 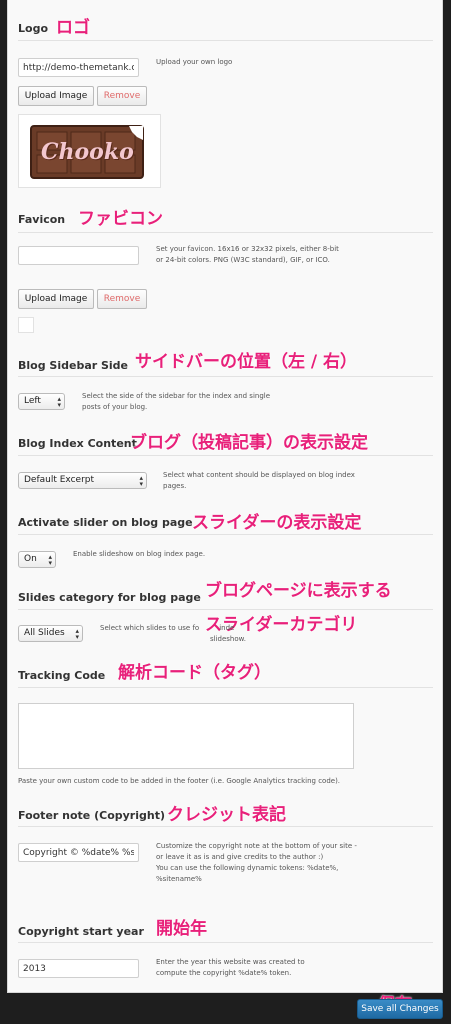 What do you see at coordinates (105, 522) in the screenshot?
I see `slider-heading: Activate slider on blog page` at bounding box center [105, 522].